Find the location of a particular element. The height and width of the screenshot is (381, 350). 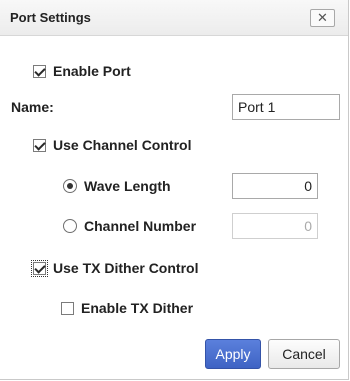

channel-number-label: Channel Number is located at coordinates (140, 226).